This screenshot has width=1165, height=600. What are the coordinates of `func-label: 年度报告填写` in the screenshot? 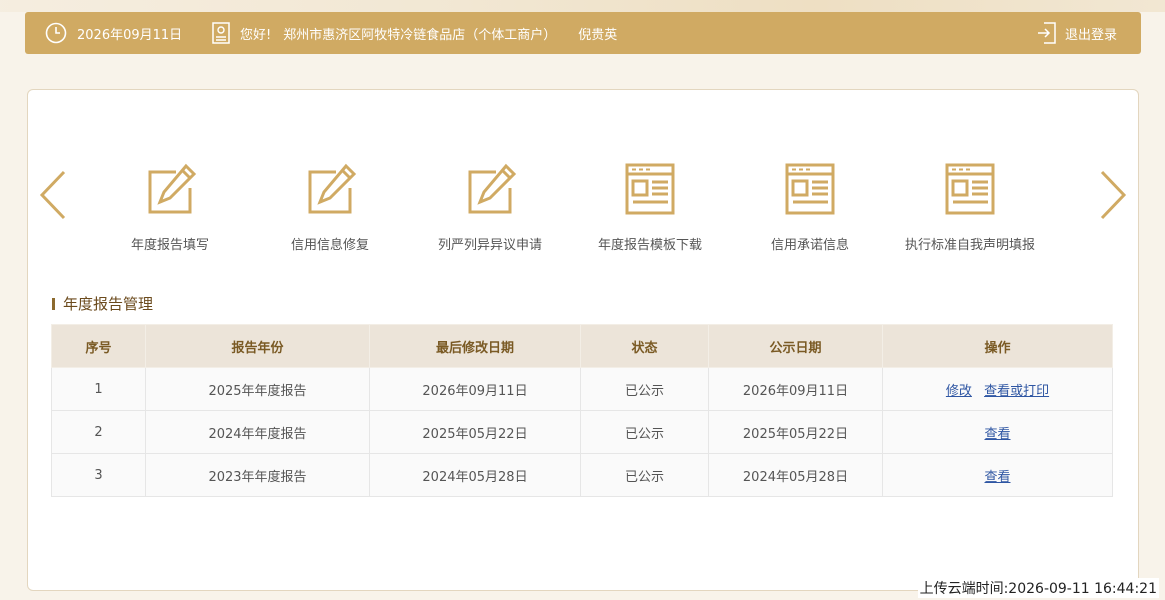 It's located at (169, 245).